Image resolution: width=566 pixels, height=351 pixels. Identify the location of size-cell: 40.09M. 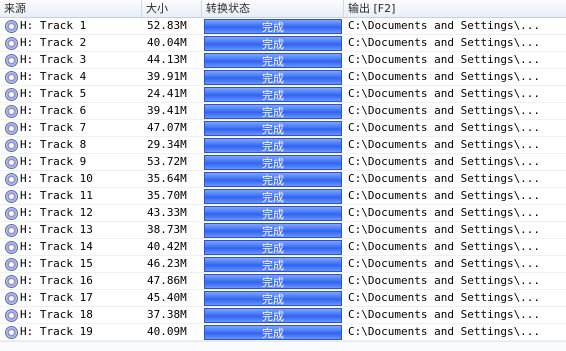
(167, 331).